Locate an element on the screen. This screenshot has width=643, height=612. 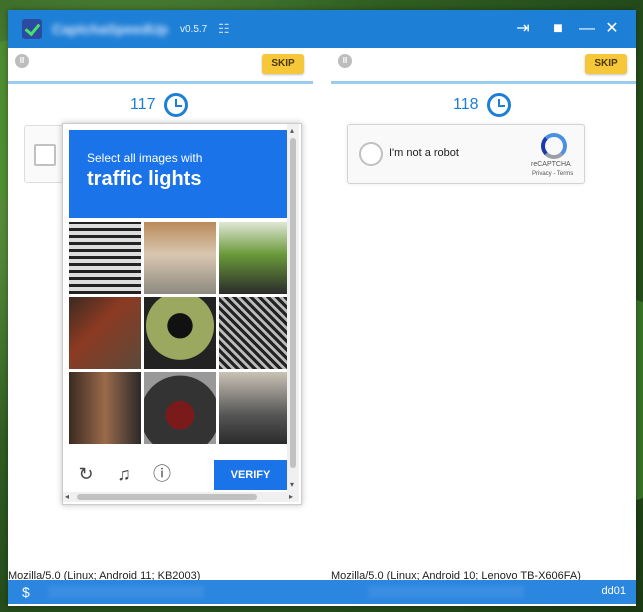
vertical-scrollbar: ▴ ▾ is located at coordinates (293, 308).